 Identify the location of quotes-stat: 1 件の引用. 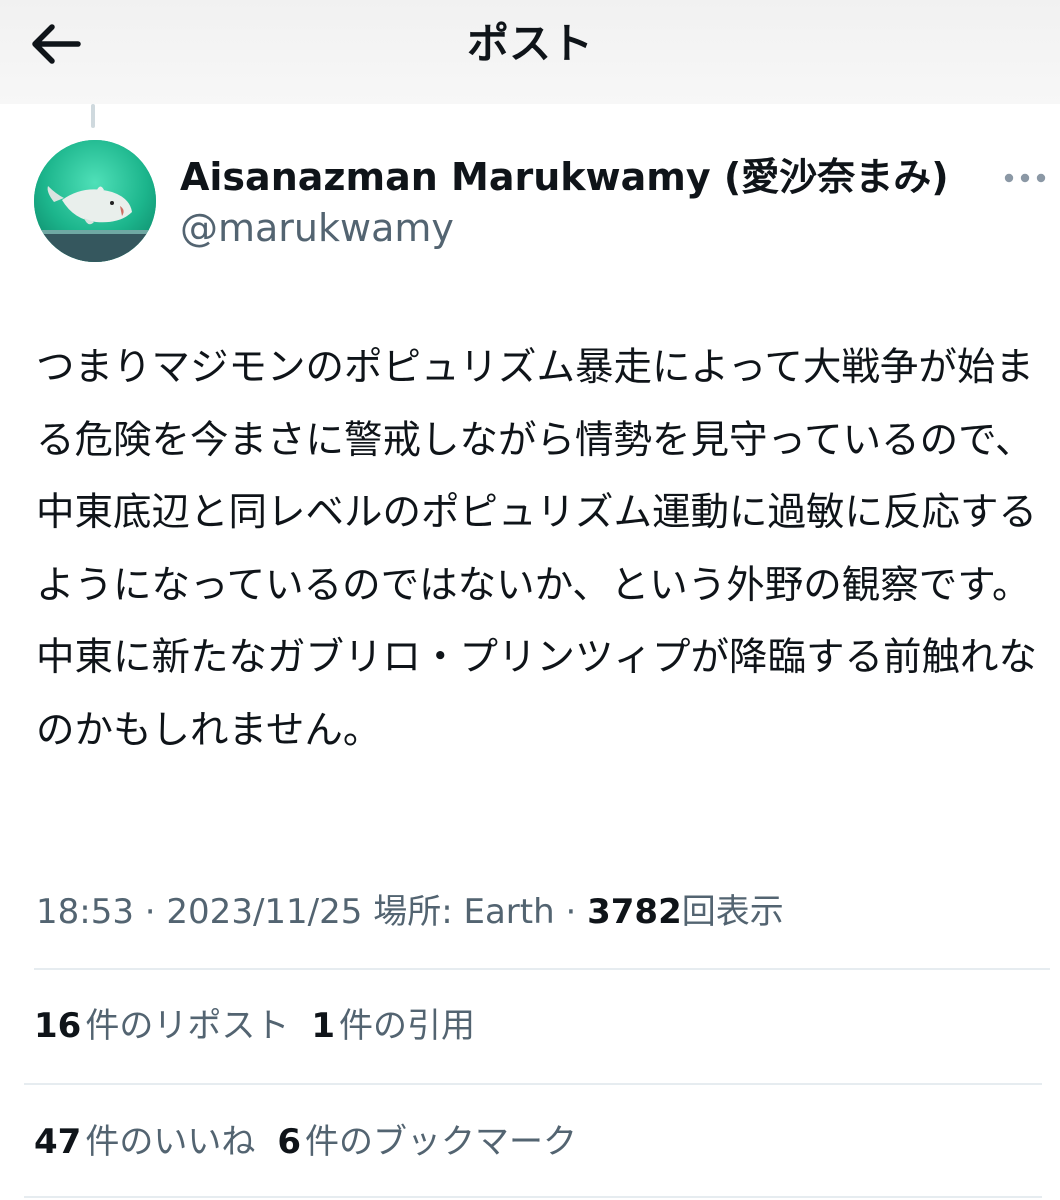
(393, 1026).